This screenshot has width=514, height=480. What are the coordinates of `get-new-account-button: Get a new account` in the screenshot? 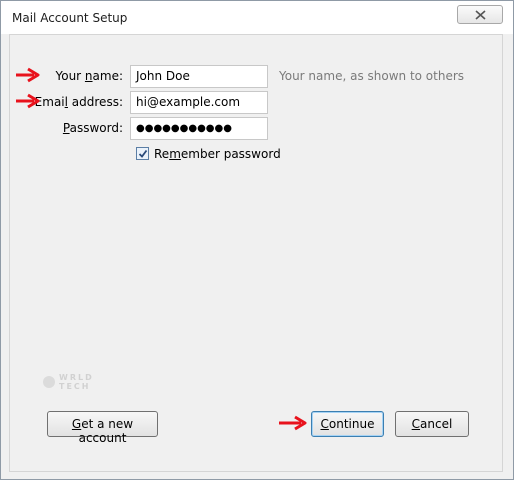 It's located at (102, 428).